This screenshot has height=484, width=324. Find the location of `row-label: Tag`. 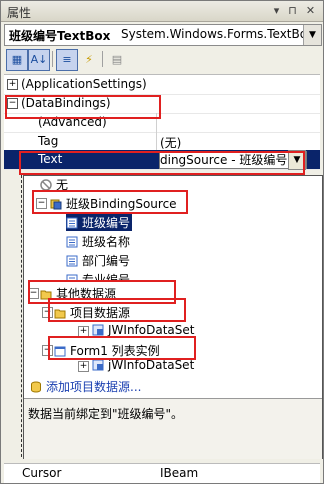

row-label: Tag is located at coordinates (48, 141).